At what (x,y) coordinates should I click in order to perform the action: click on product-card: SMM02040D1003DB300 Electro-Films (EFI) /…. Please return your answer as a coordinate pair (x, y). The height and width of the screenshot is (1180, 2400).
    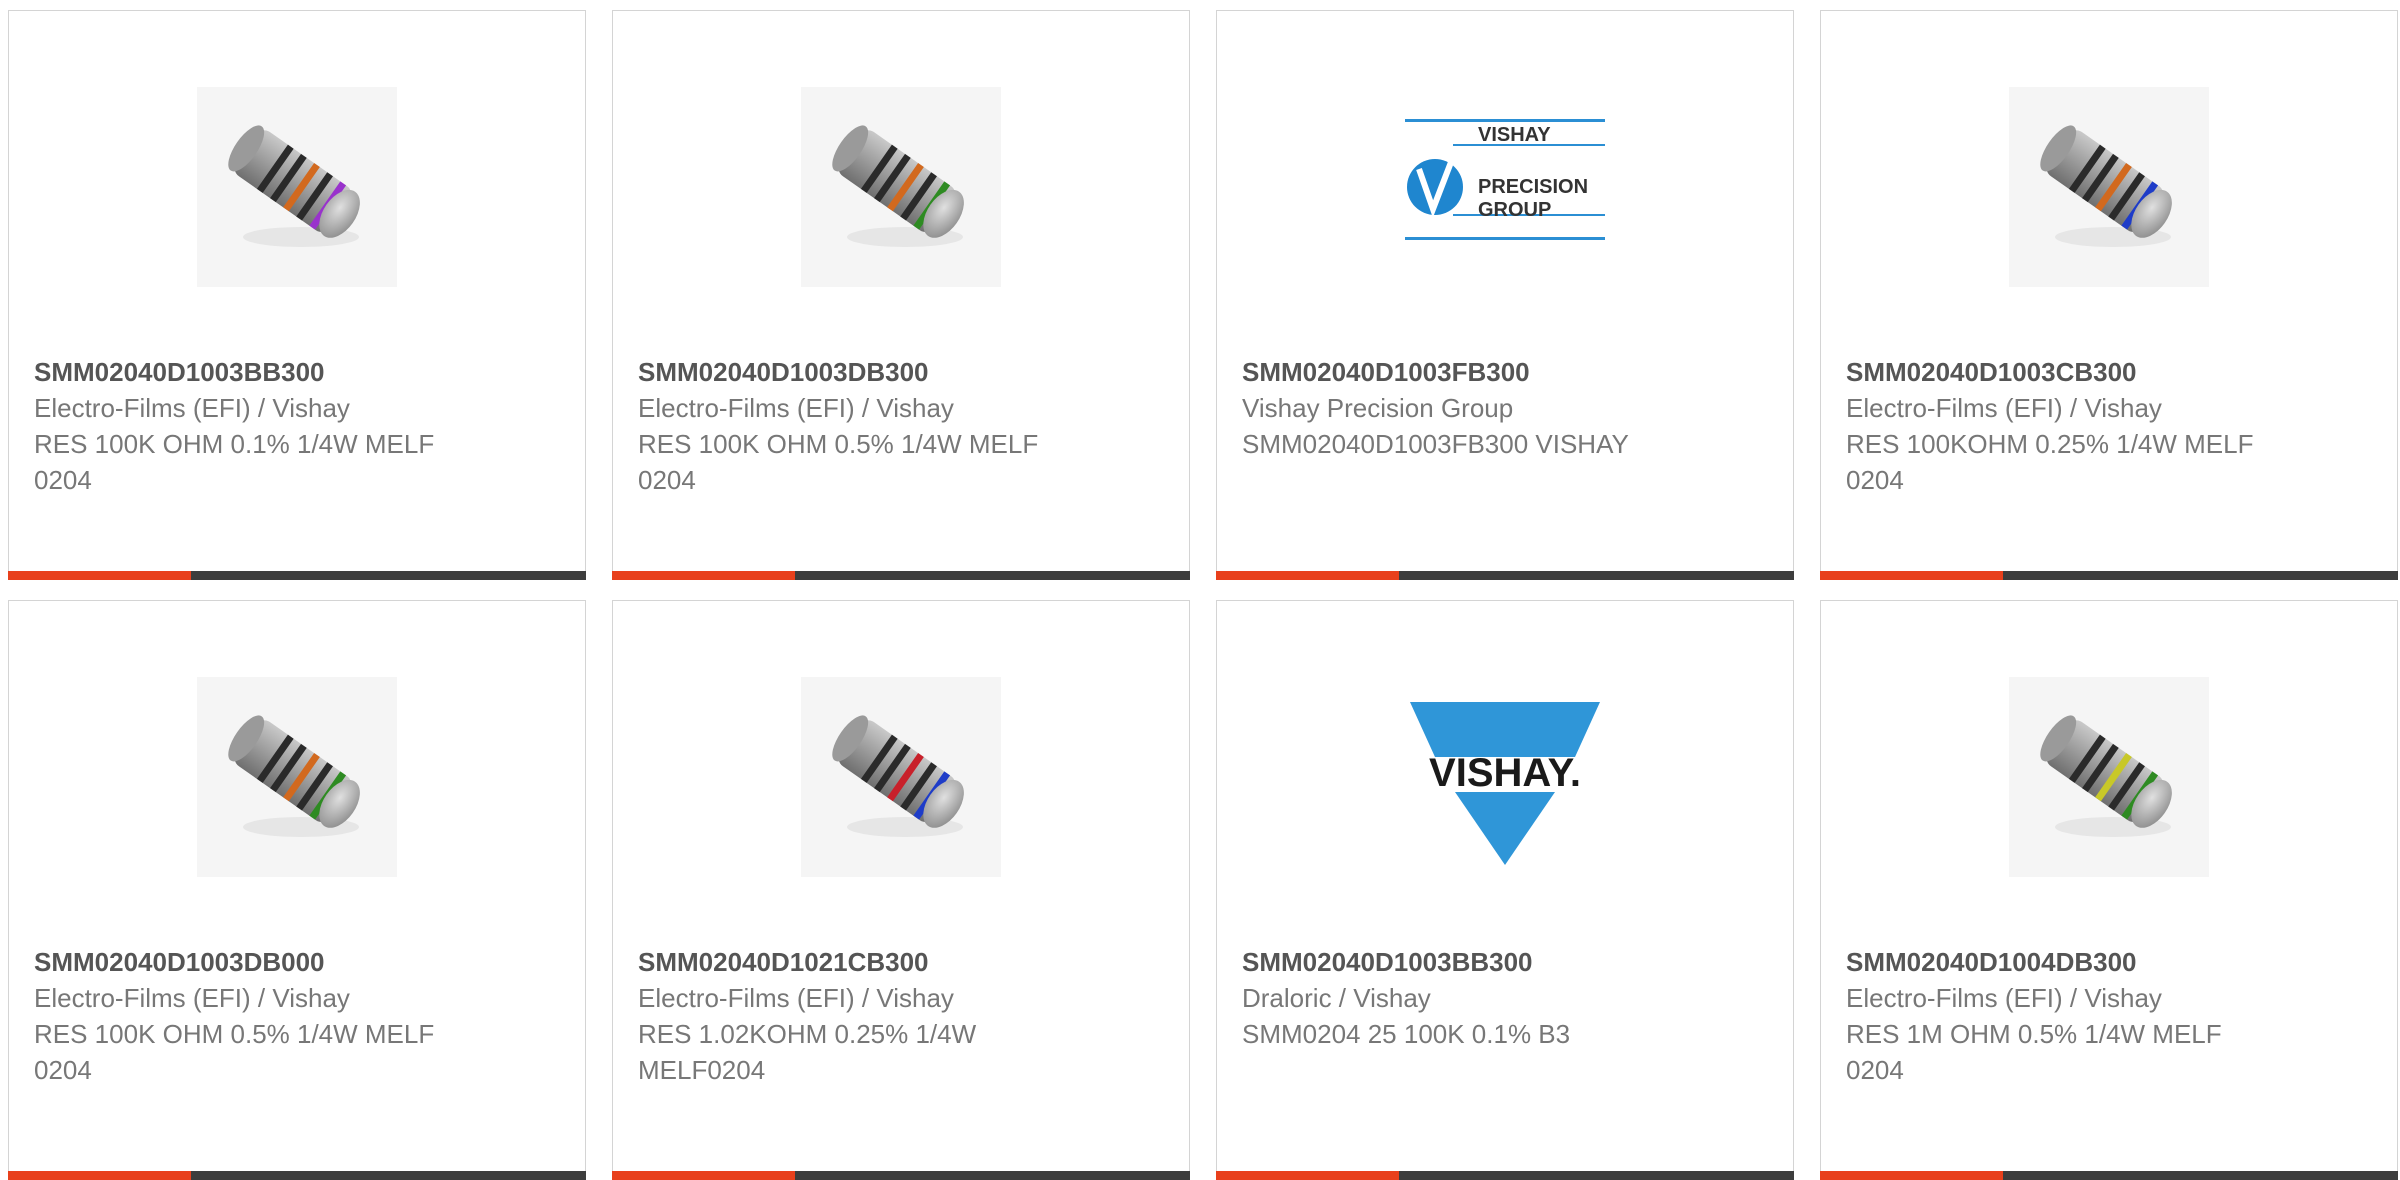
    Looking at the image, I should click on (901, 295).